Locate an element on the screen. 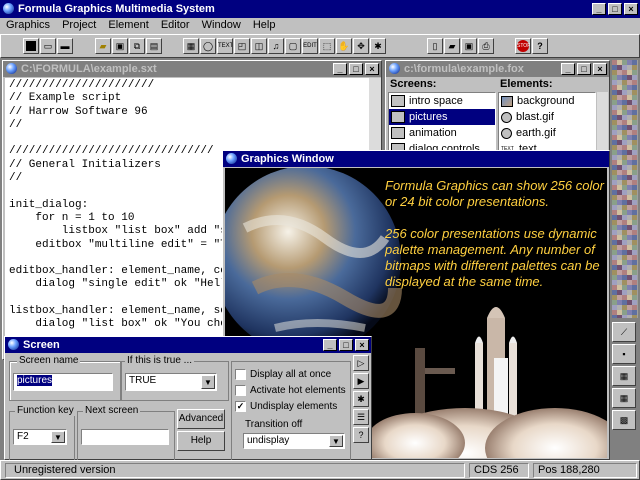  outline-tool: ▭ is located at coordinates (48, 46).